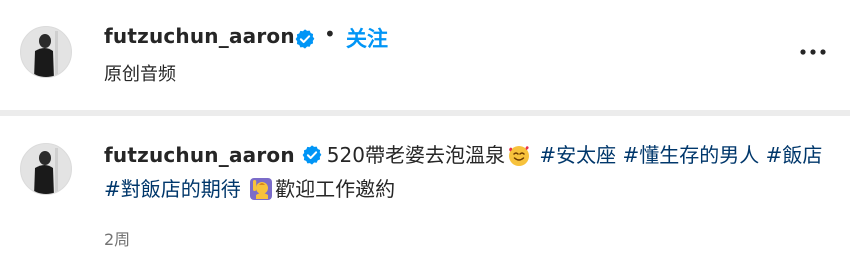  What do you see at coordinates (577, 155) in the screenshot?
I see `hashtag-link: #安太座` at bounding box center [577, 155].